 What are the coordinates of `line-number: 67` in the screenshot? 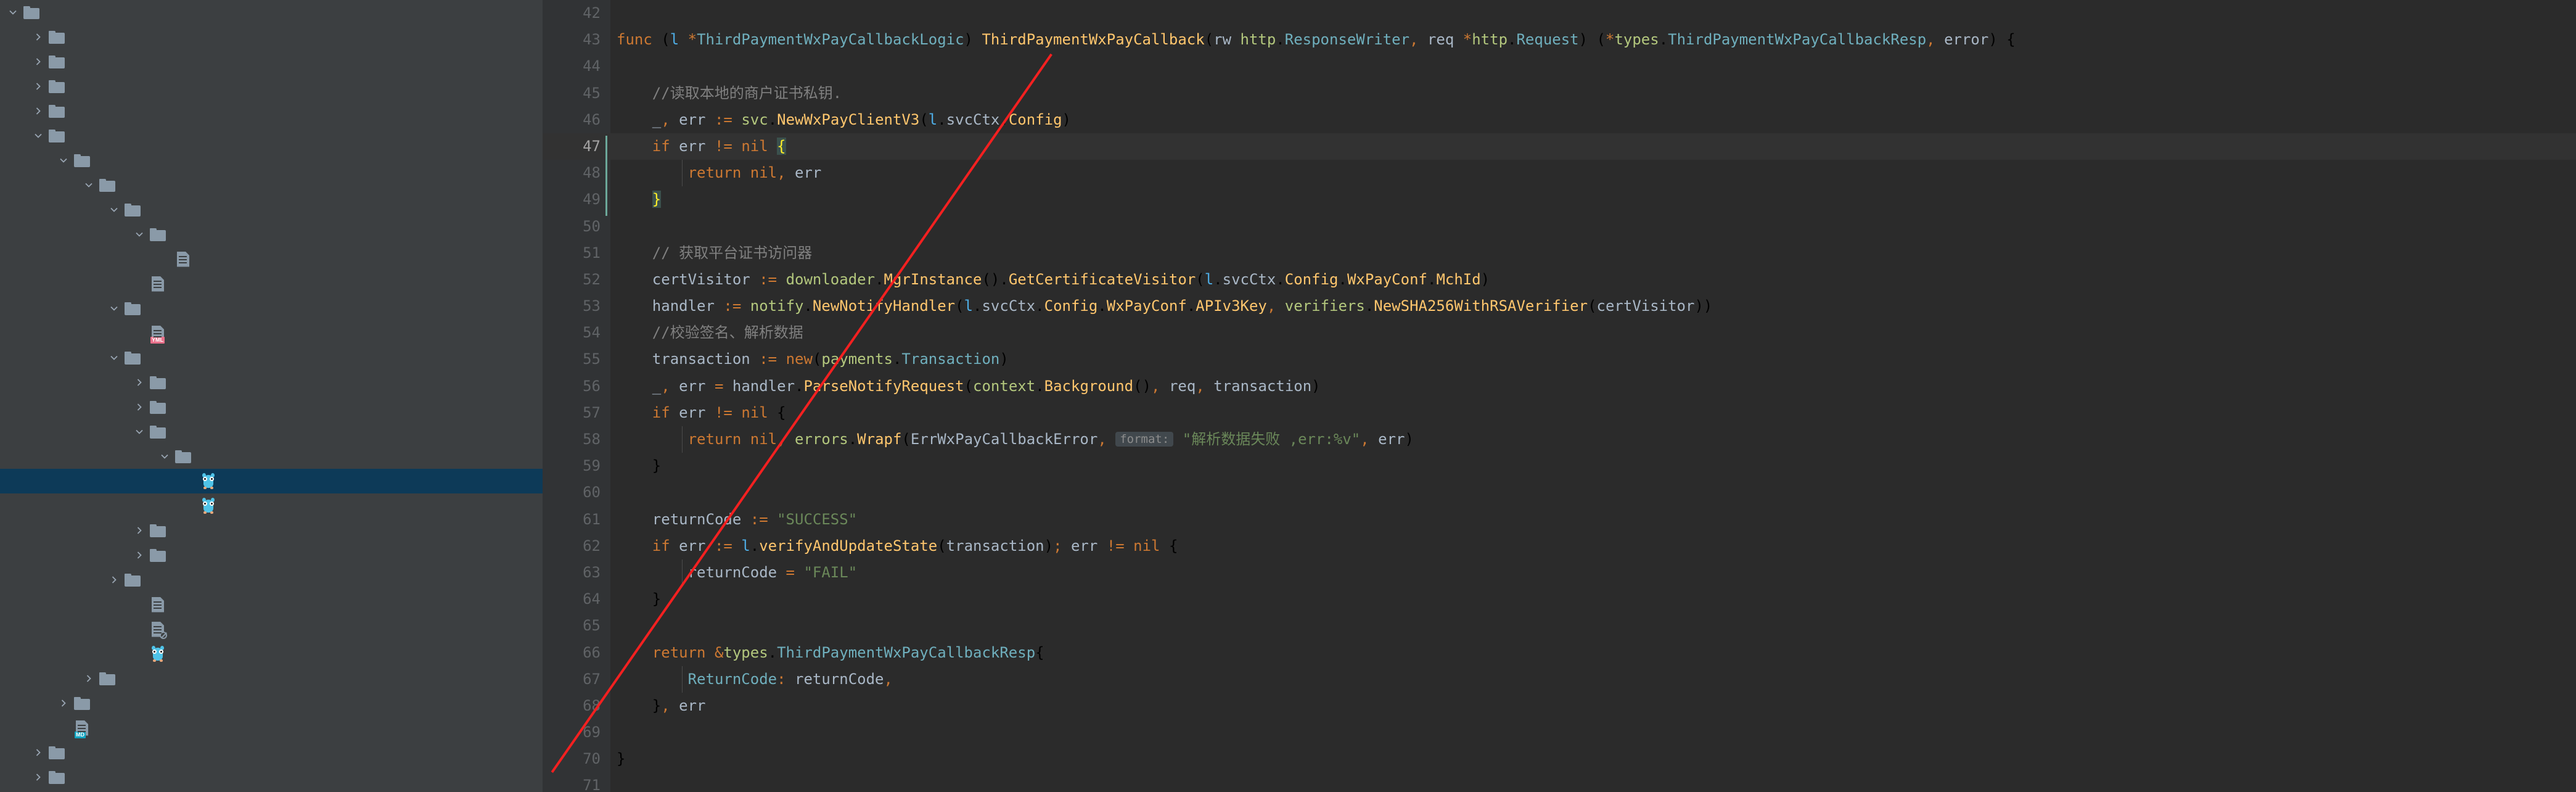 It's located at (576, 679).